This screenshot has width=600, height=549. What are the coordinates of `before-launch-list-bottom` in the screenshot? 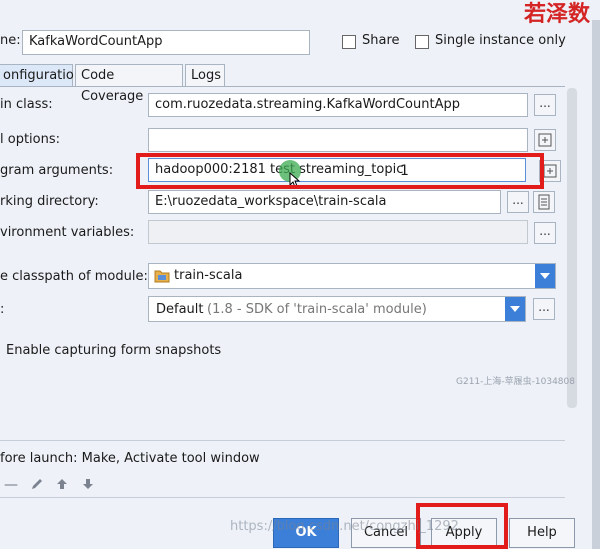 It's located at (282, 497).